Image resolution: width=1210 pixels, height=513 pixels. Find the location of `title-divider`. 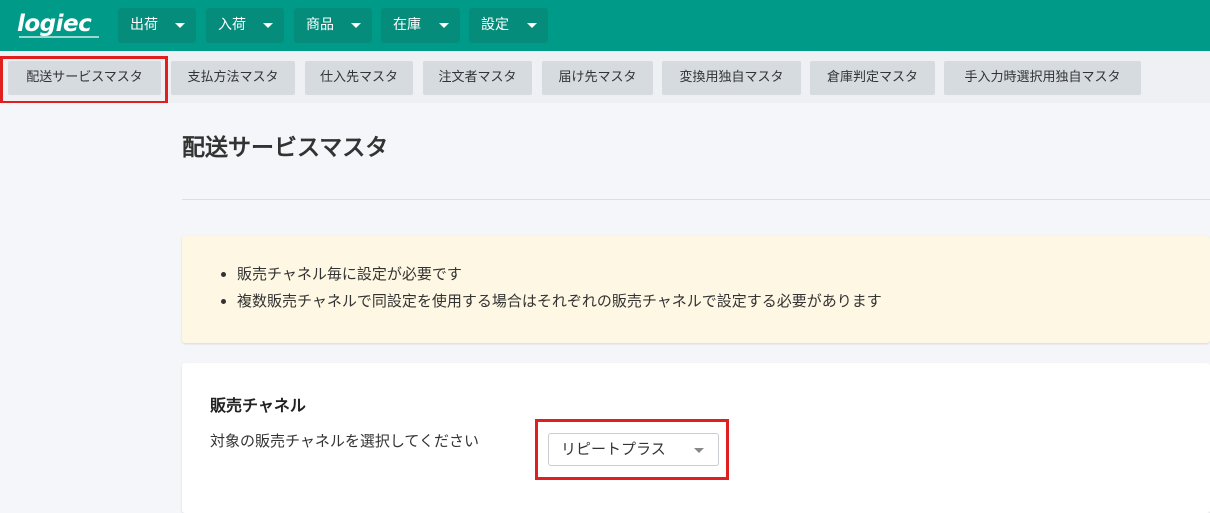

title-divider is located at coordinates (696, 199).